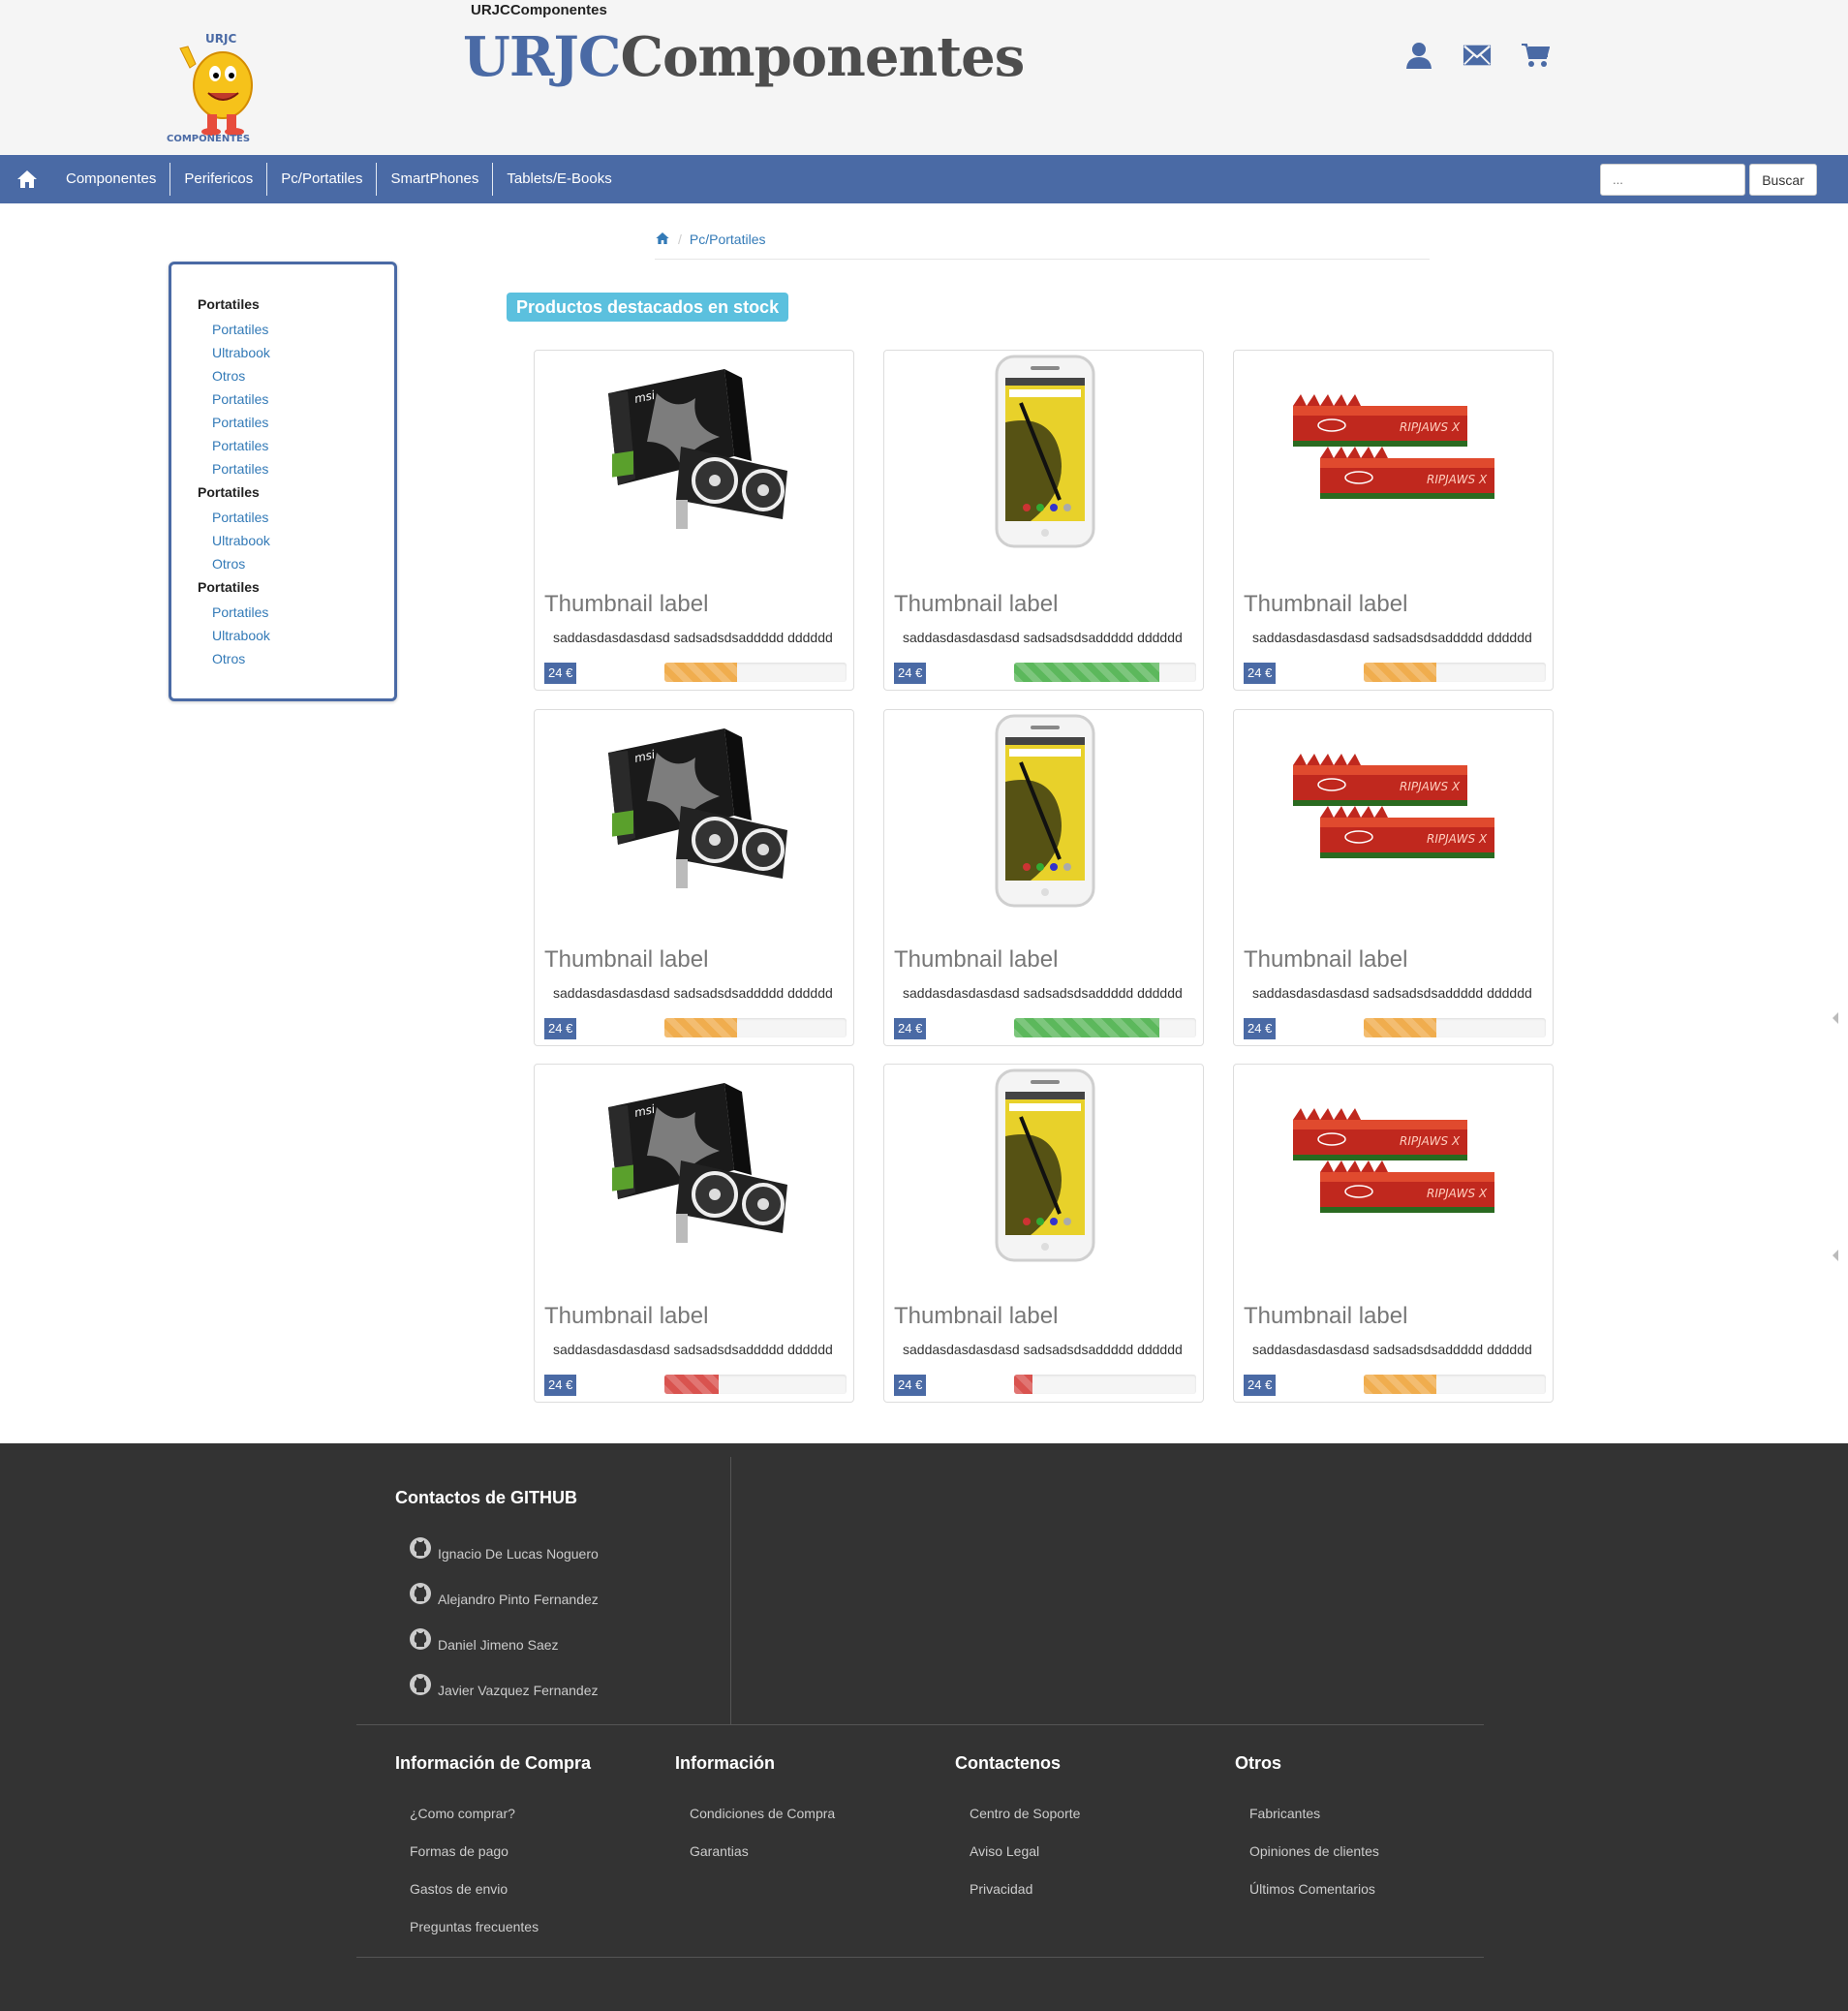 The width and height of the screenshot is (1848, 2011). Describe the element at coordinates (1314, 1851) in the screenshot. I see `footer-link: Opiniones de clientes` at that location.